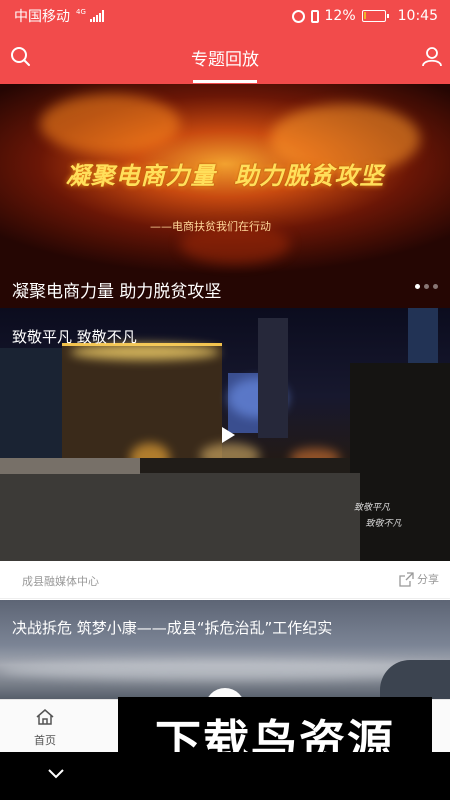  Describe the element at coordinates (45, 740) in the screenshot. I see `tab-home-label: 首页` at that location.